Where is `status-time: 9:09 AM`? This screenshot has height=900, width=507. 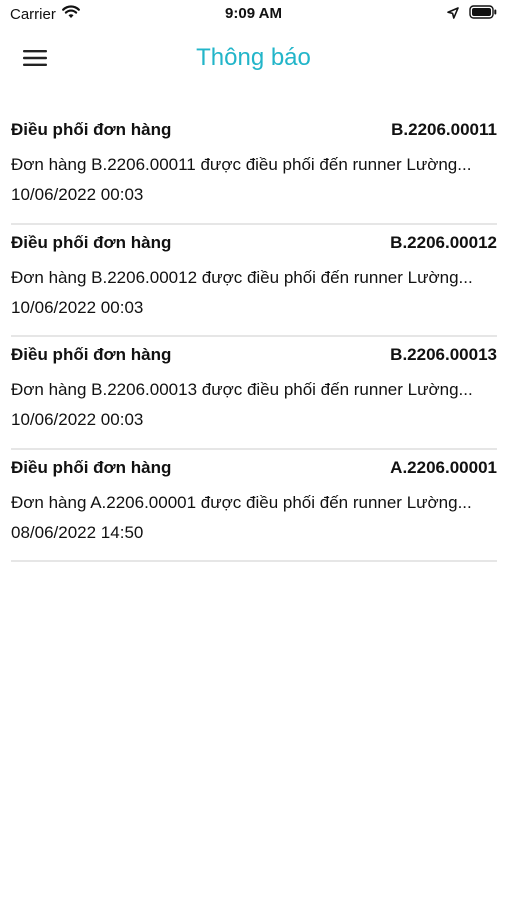
status-time: 9:09 AM is located at coordinates (253, 13).